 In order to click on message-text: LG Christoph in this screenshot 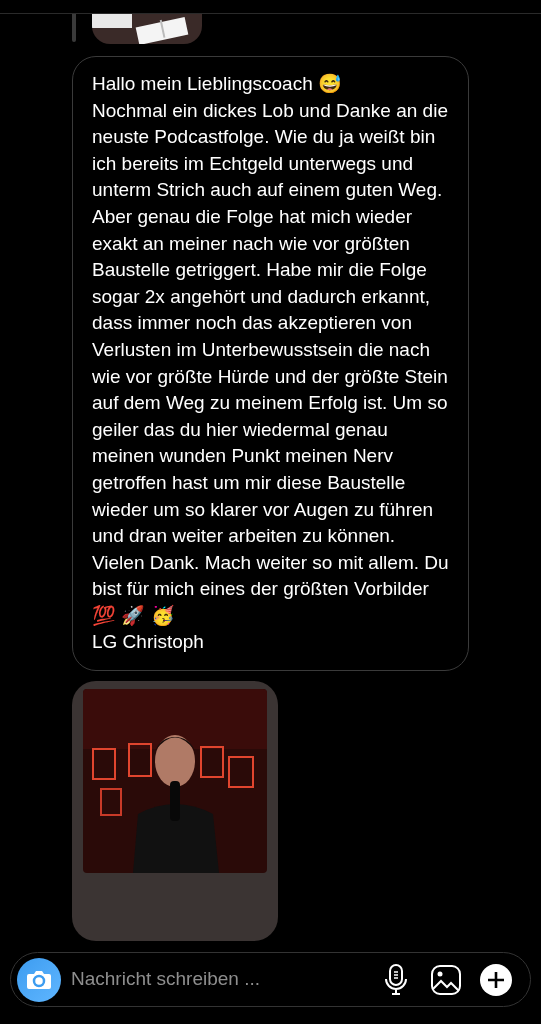, I will do `click(148, 642)`.